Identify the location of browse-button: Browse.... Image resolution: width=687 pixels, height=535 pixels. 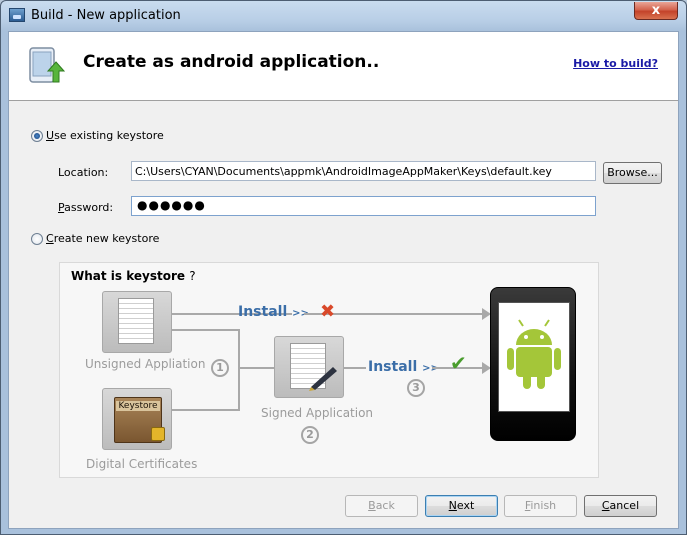
(632, 173).